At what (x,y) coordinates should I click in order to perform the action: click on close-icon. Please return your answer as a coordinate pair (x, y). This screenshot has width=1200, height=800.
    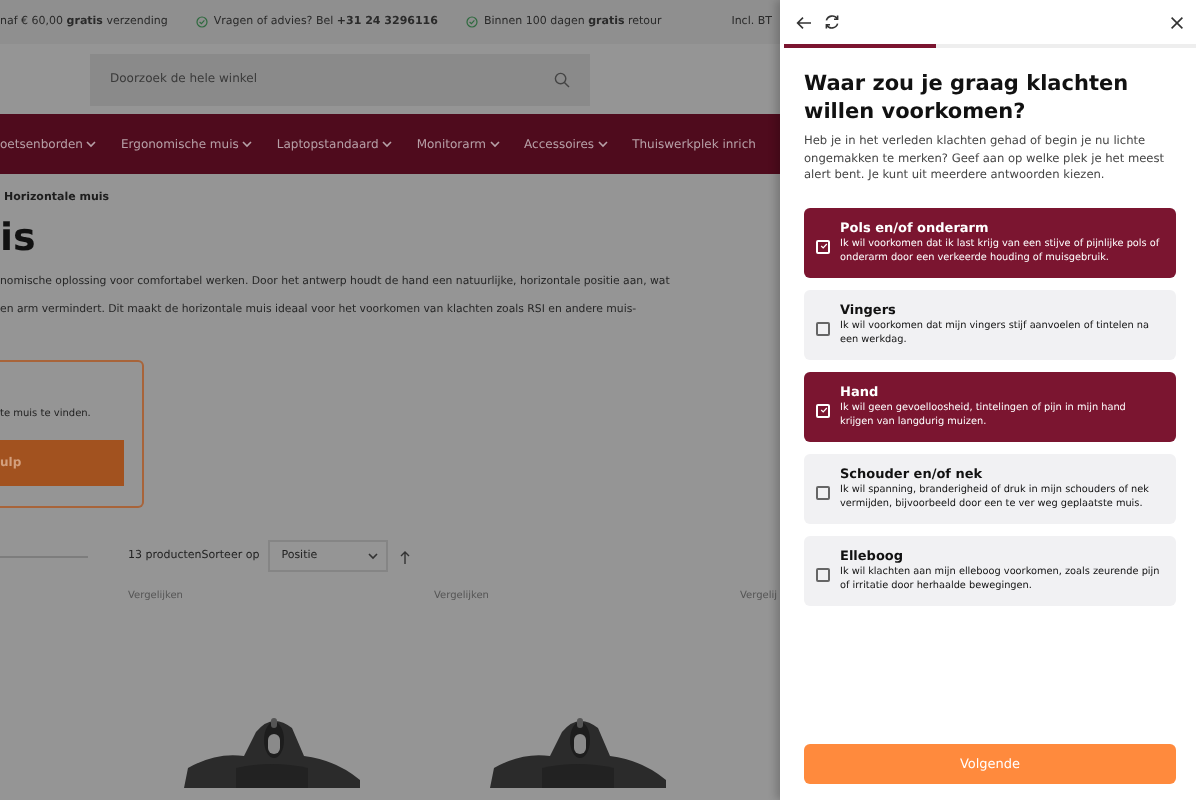
    Looking at the image, I should click on (1177, 22).